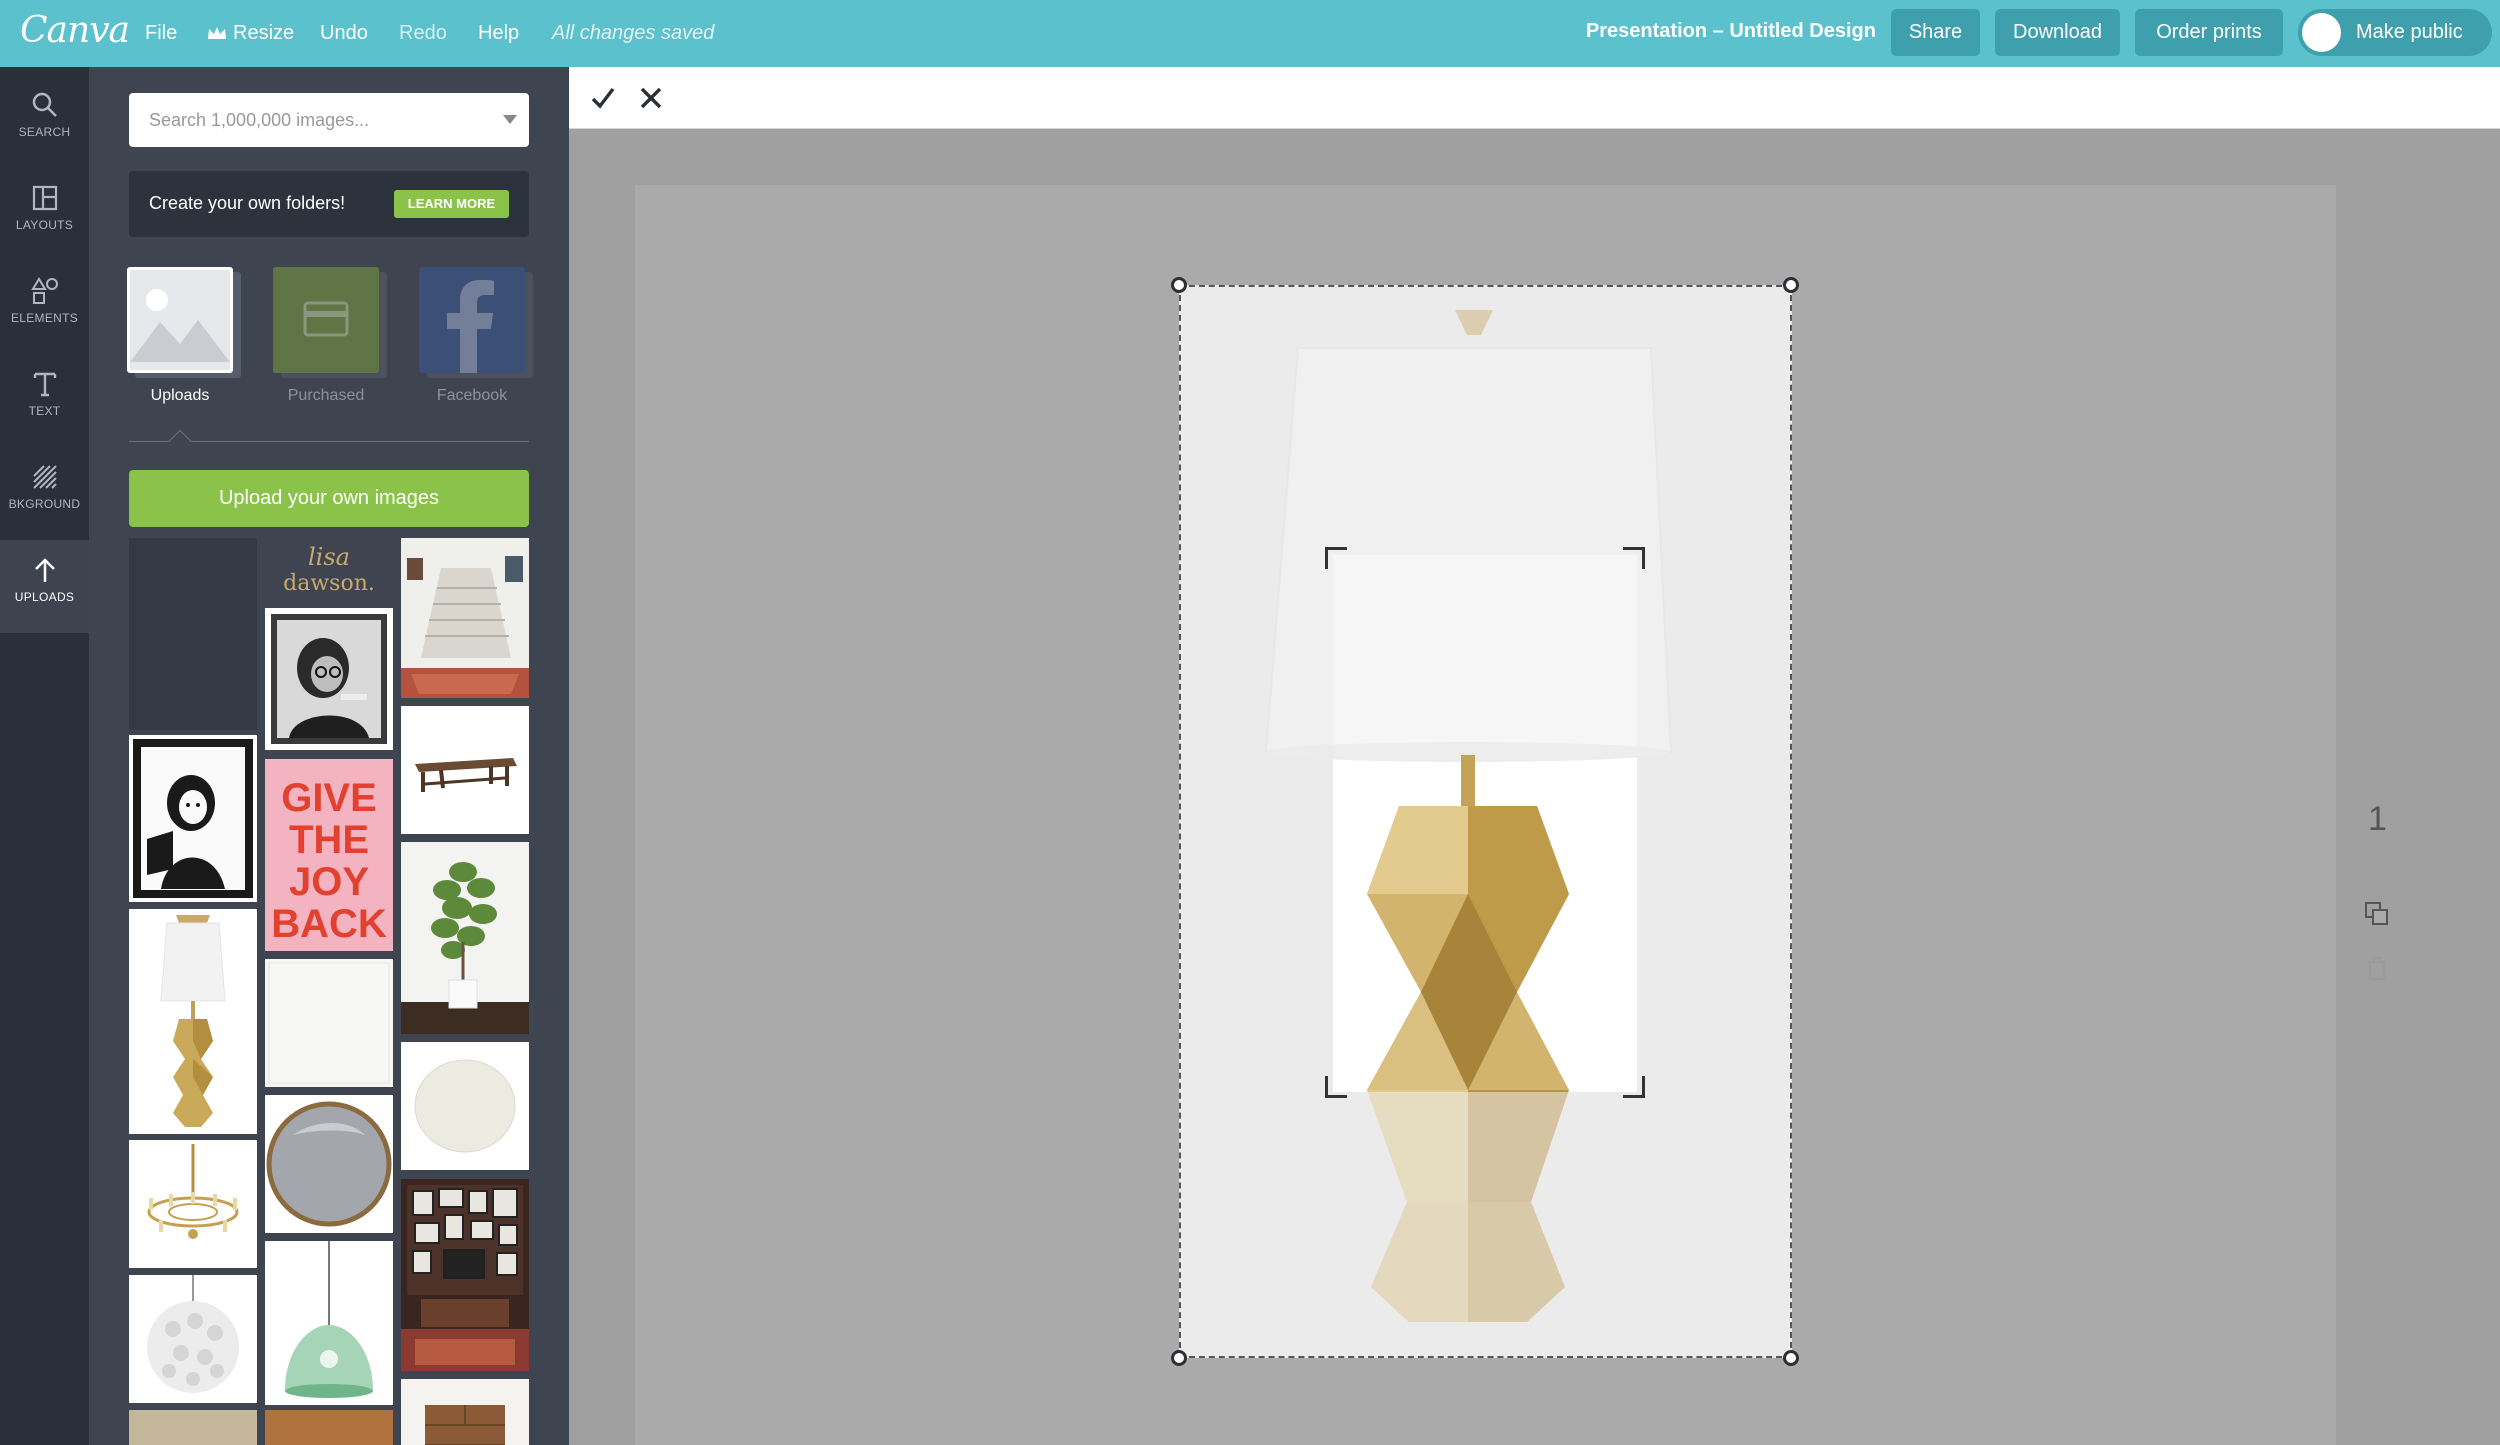 This screenshot has width=2500, height=1445. What do you see at coordinates (344, 33) in the screenshot?
I see `undo-button: Undo` at bounding box center [344, 33].